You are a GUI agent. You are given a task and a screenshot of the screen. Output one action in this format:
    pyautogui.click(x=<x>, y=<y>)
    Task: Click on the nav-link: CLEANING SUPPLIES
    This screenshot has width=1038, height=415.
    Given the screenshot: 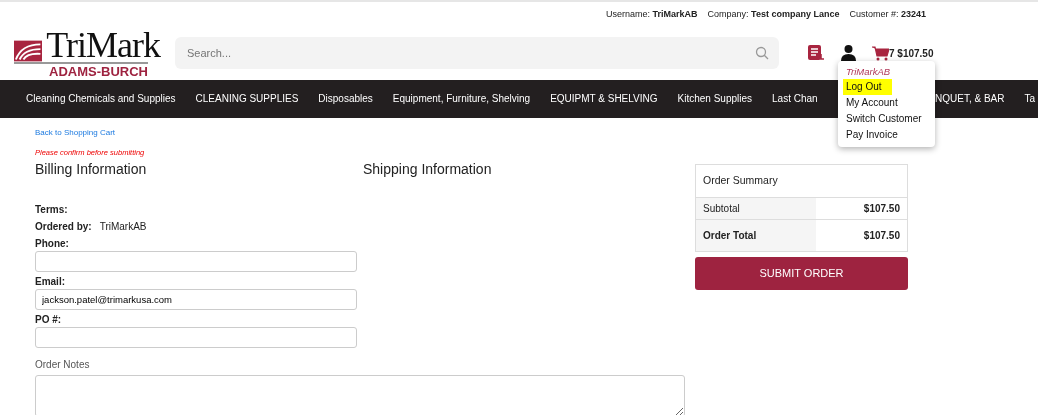 What is the action you would take?
    pyautogui.click(x=247, y=99)
    